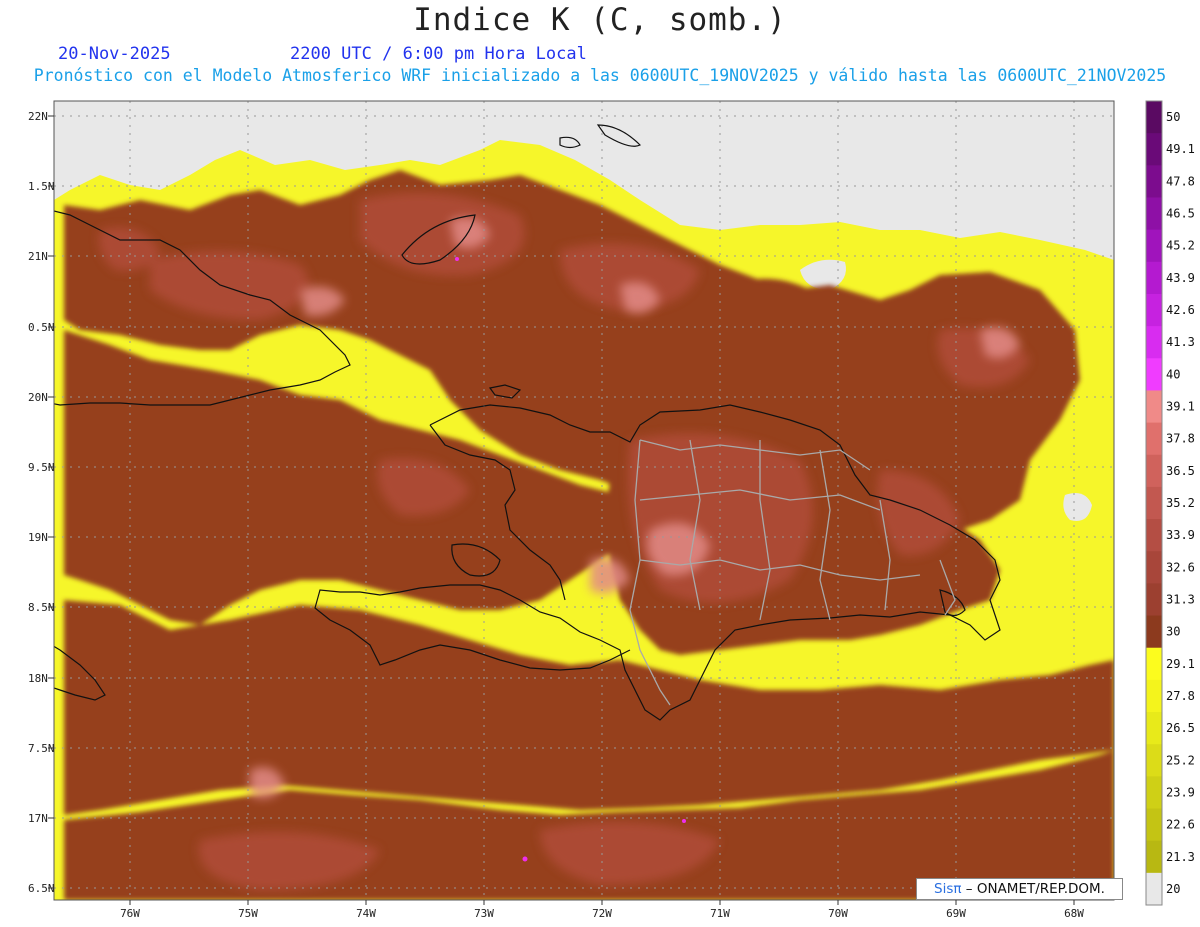 This screenshot has width=1200, height=927. What do you see at coordinates (1173, 117) in the screenshot?
I see `colorbar-label: 50` at bounding box center [1173, 117].